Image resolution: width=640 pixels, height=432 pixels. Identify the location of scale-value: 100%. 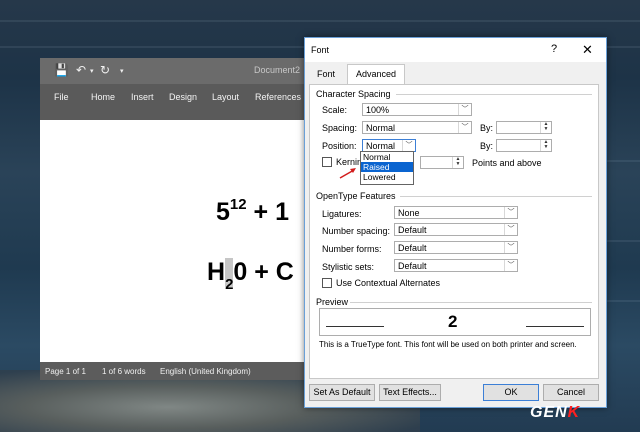
(378, 110).